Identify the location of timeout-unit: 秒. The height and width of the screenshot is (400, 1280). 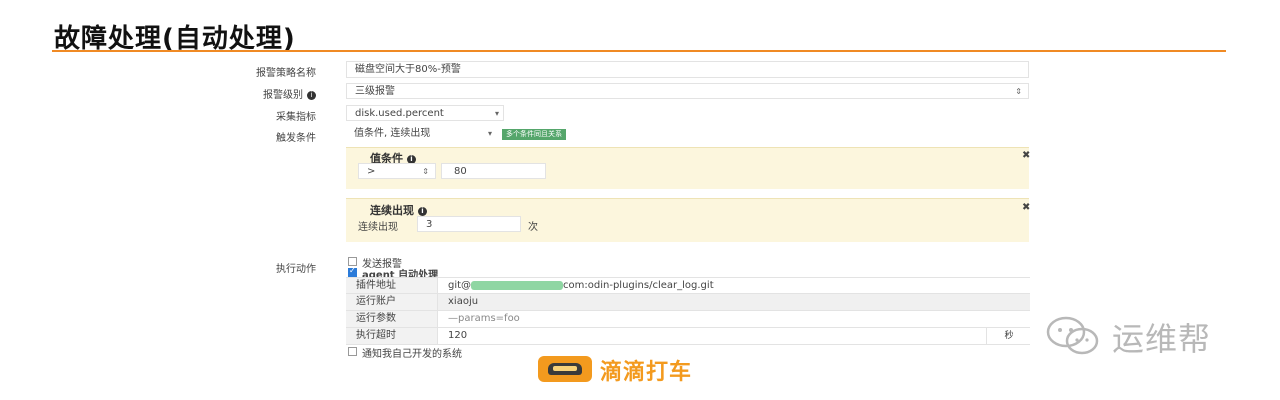
(1008, 336).